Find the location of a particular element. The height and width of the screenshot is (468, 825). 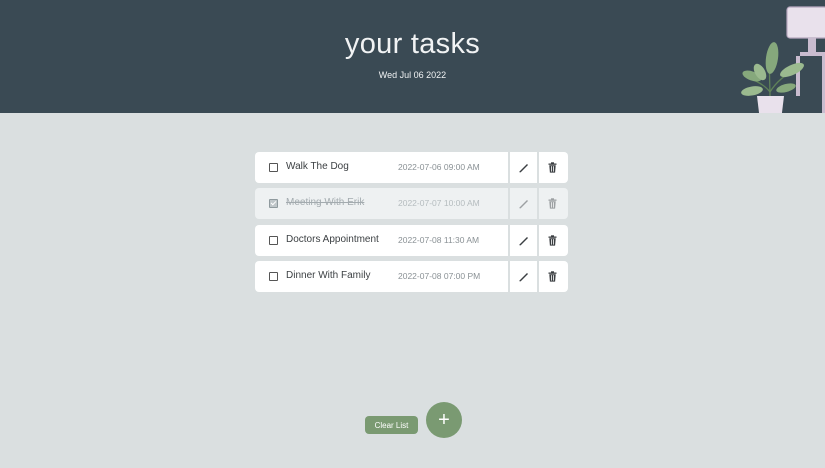

current-date: Wed Jul 06 2022 is located at coordinates (412, 75).